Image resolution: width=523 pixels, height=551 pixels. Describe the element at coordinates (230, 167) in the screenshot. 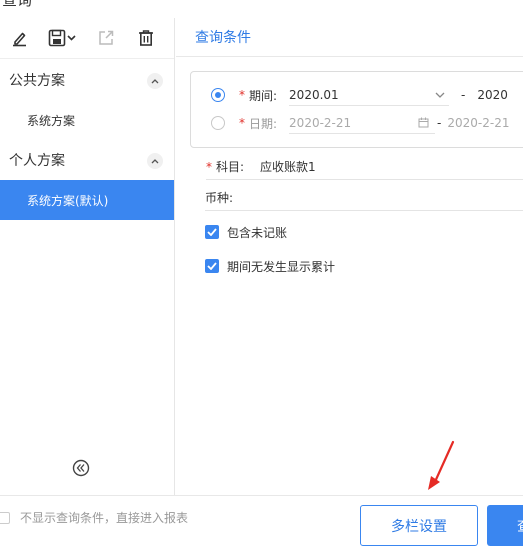

I see `subject-label: 科目:` at that location.